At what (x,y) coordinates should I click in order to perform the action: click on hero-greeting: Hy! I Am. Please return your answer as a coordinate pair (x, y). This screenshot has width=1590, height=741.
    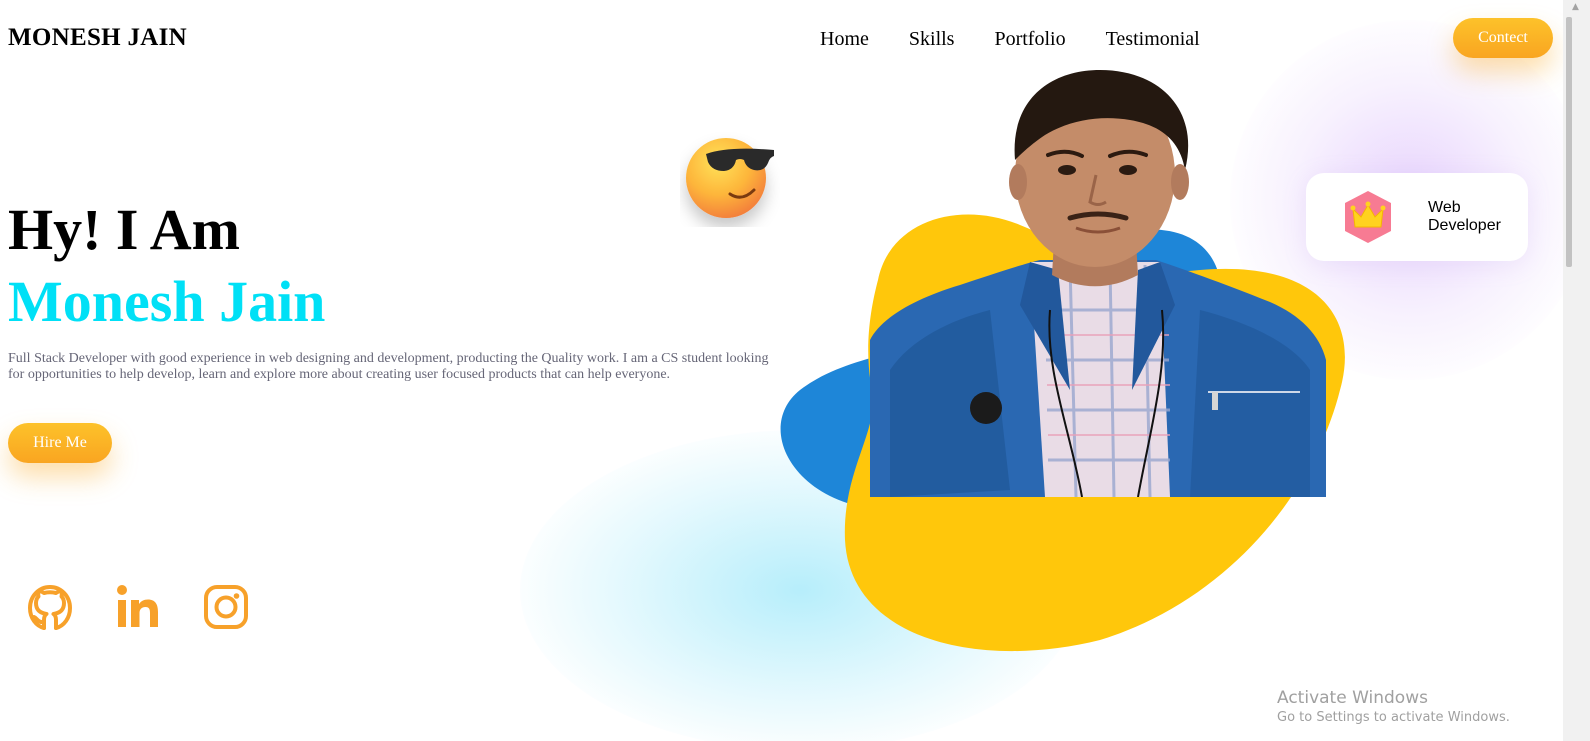
    Looking at the image, I should click on (124, 229).